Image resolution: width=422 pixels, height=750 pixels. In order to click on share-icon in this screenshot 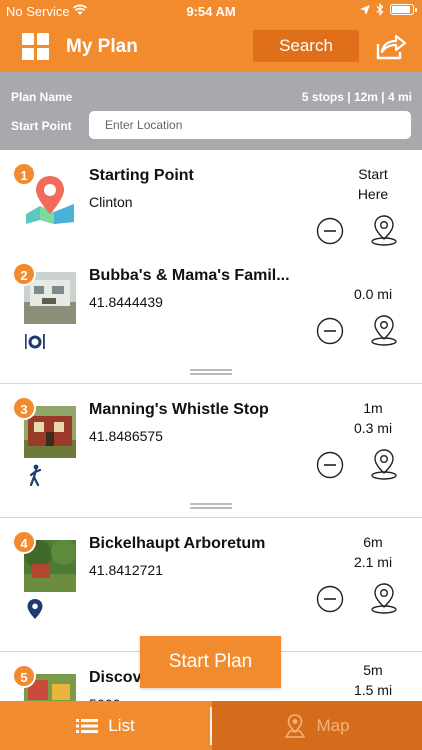, I will do `click(391, 47)`.